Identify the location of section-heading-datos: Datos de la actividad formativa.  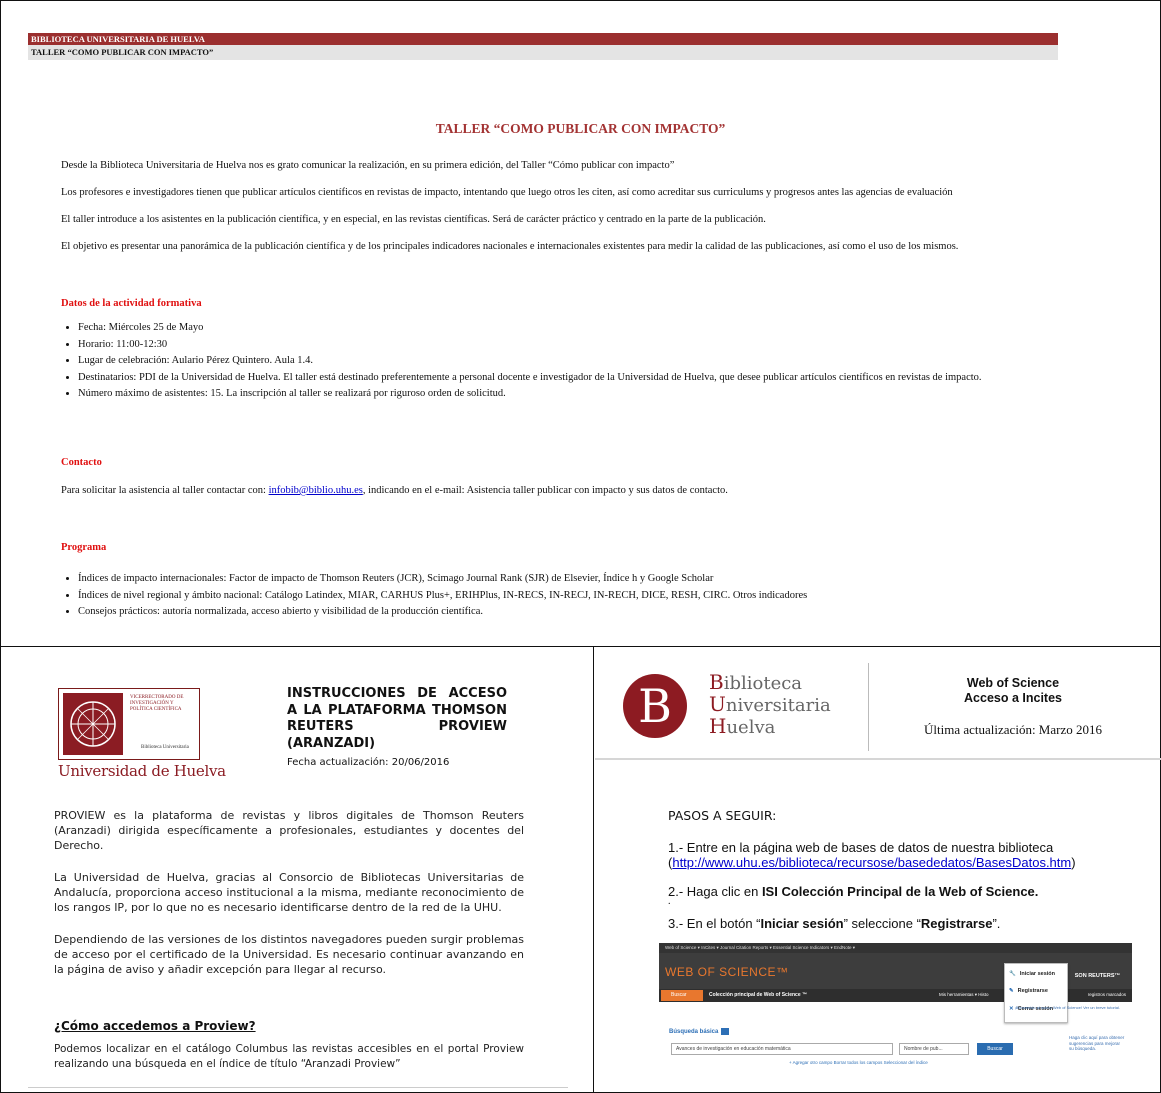
(131, 303).